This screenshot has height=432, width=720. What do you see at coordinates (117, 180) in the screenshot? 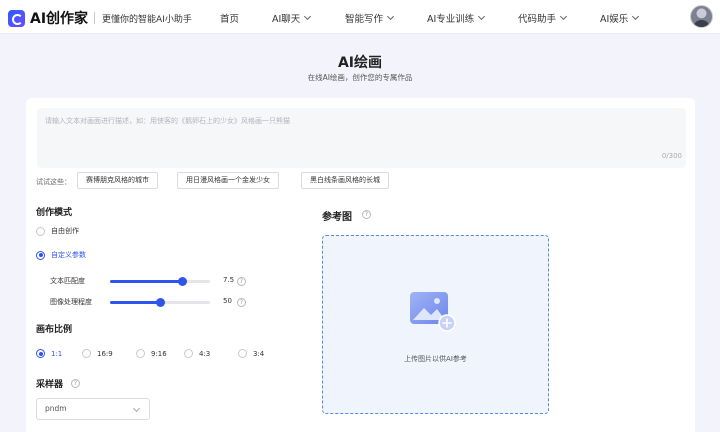
I see `suggestion-chip: 赛博朋克风格的城市` at bounding box center [117, 180].